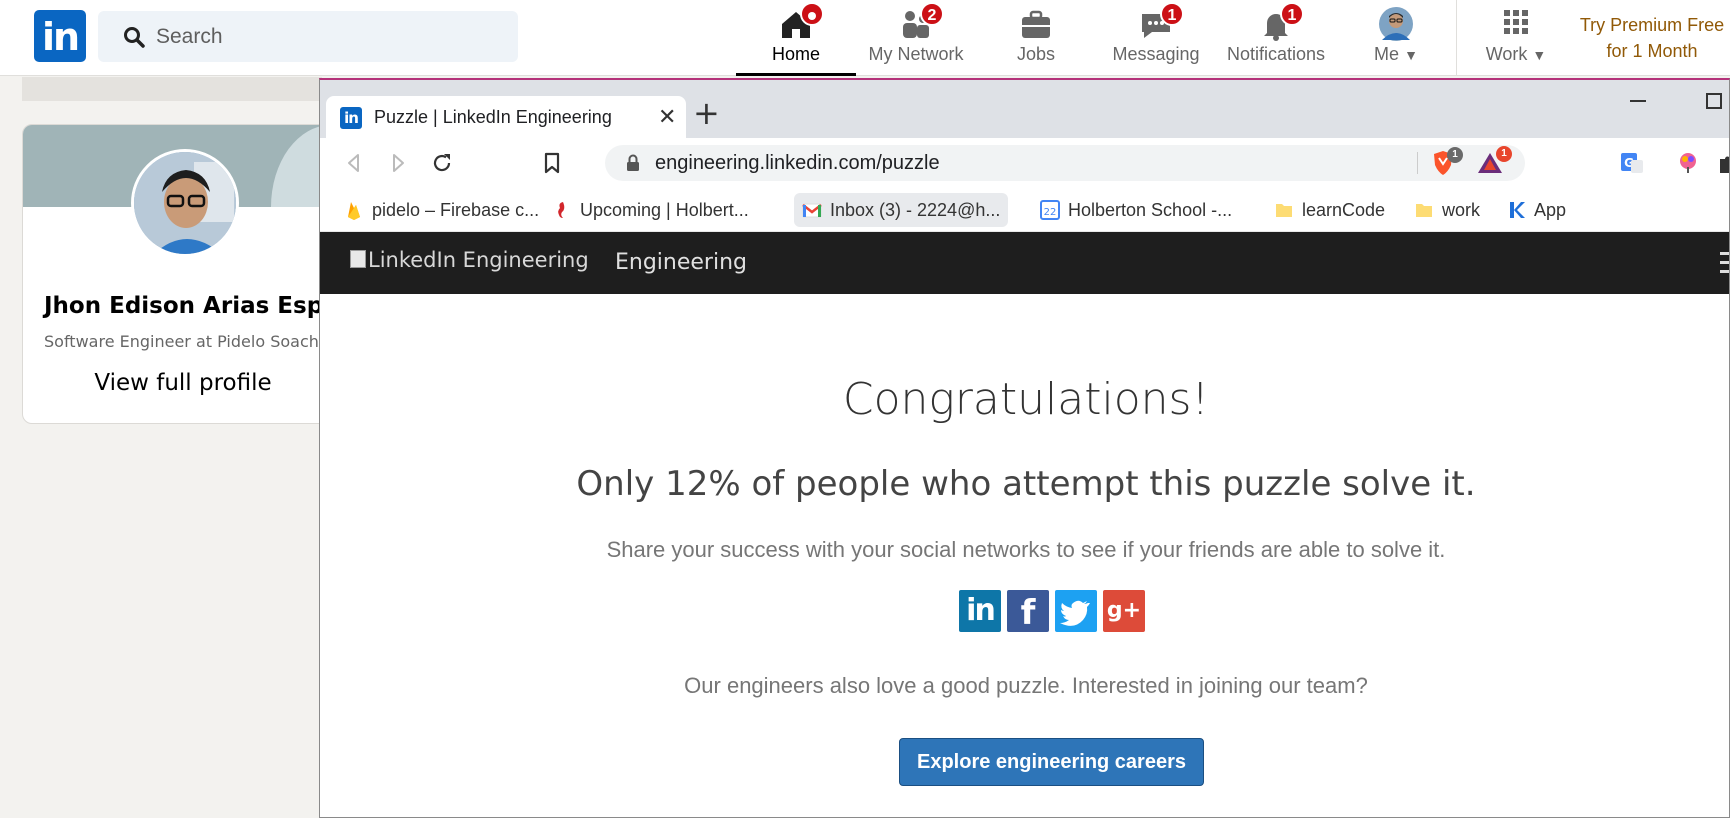  I want to click on tab-strip: in Puzzle | LinkedIn Engineering ✕ +, so click(1024, 109).